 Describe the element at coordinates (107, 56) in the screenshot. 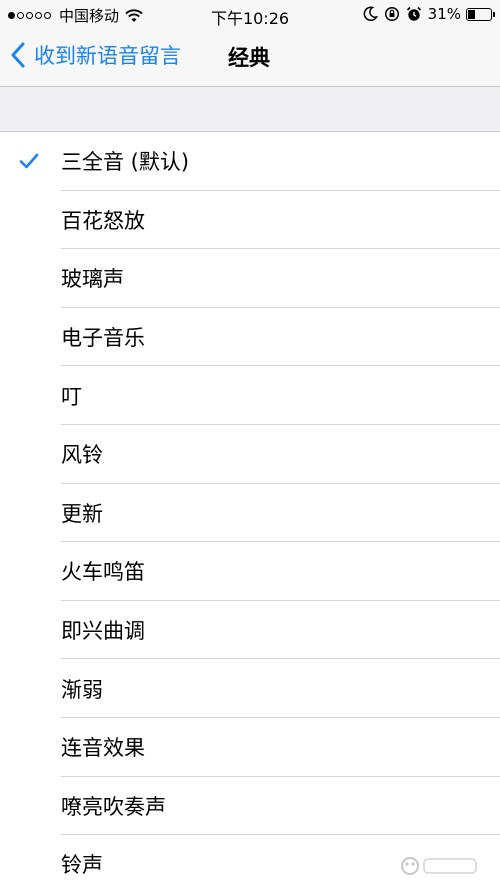

I see `back-button-label: 收到新语音留言` at that location.